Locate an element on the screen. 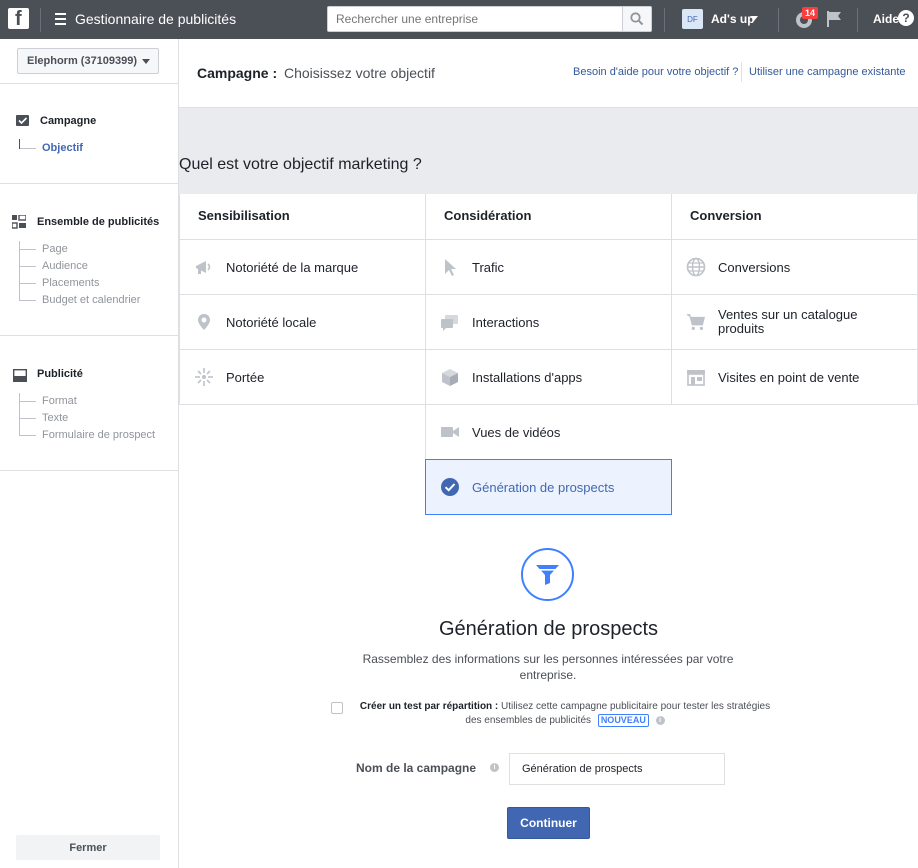 This screenshot has height=868, width=918. sidebar-item-texte: Texte is located at coordinates (87, 418).